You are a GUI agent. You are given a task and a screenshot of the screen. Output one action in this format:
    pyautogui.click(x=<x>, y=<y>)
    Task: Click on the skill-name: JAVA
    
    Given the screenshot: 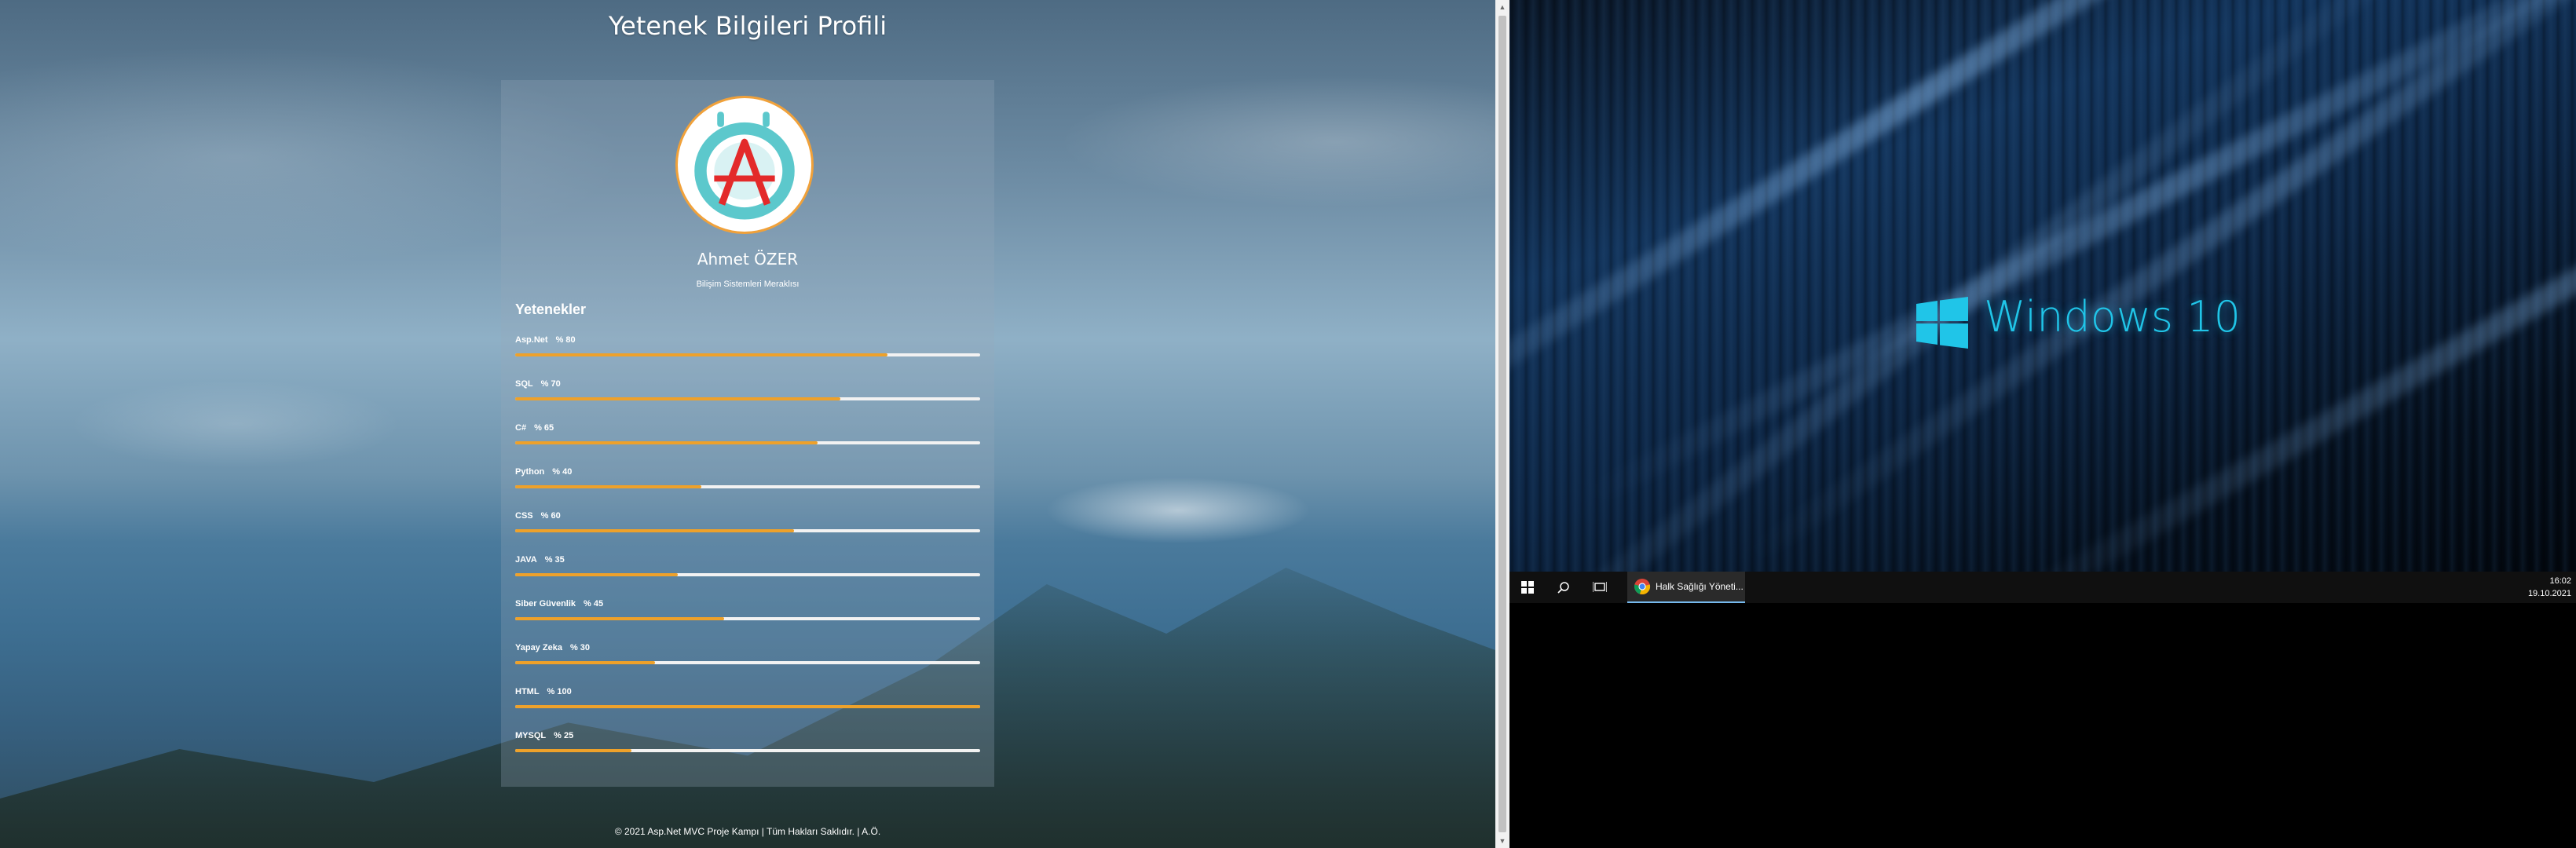 What is the action you would take?
    pyautogui.click(x=526, y=560)
    